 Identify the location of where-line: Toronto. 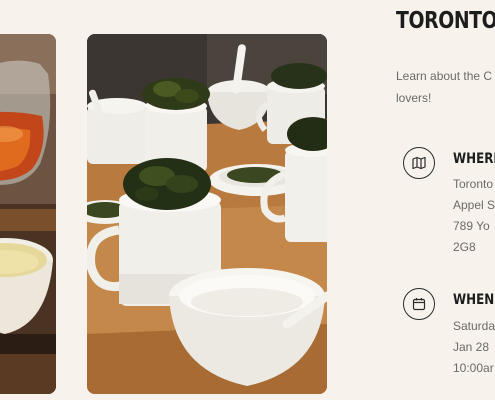
(473, 184).